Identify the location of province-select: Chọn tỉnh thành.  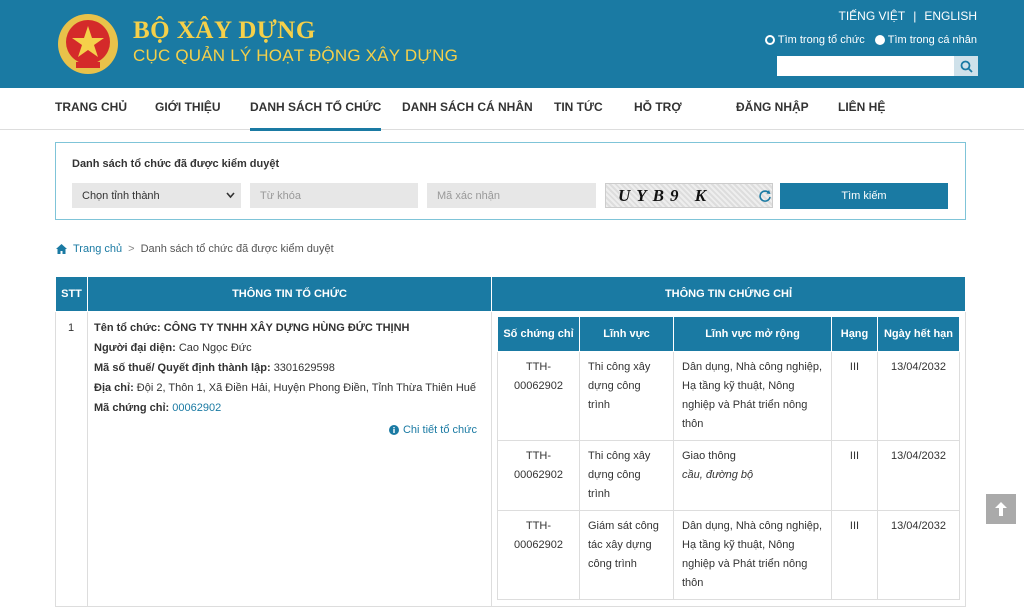
(156, 195).